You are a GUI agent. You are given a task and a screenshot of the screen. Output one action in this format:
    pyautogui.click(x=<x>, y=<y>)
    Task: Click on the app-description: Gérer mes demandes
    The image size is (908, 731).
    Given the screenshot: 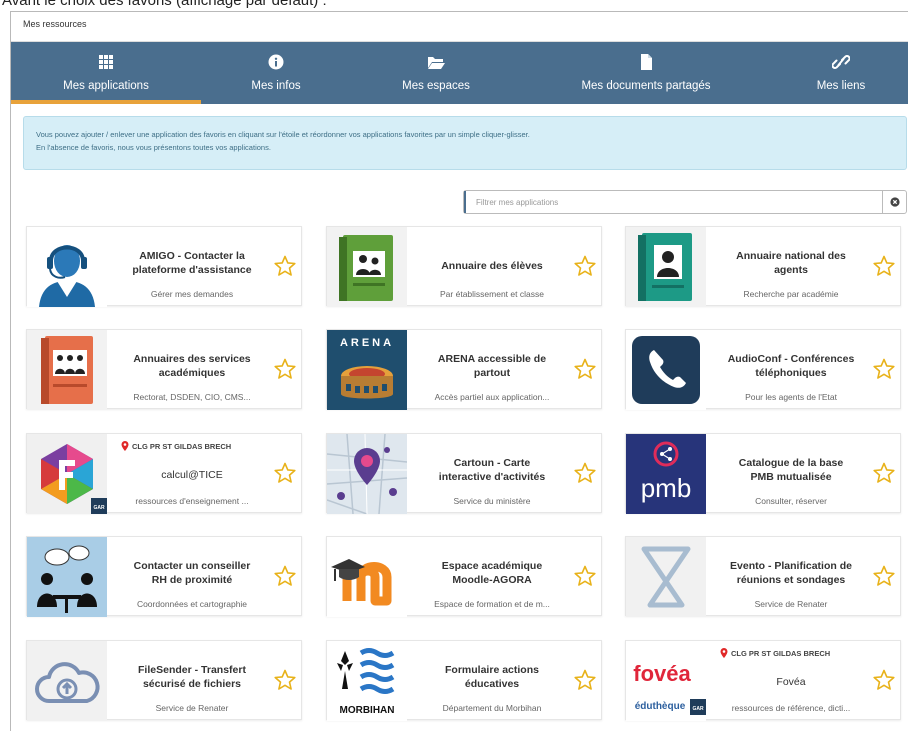 What is the action you would take?
    pyautogui.click(x=192, y=294)
    